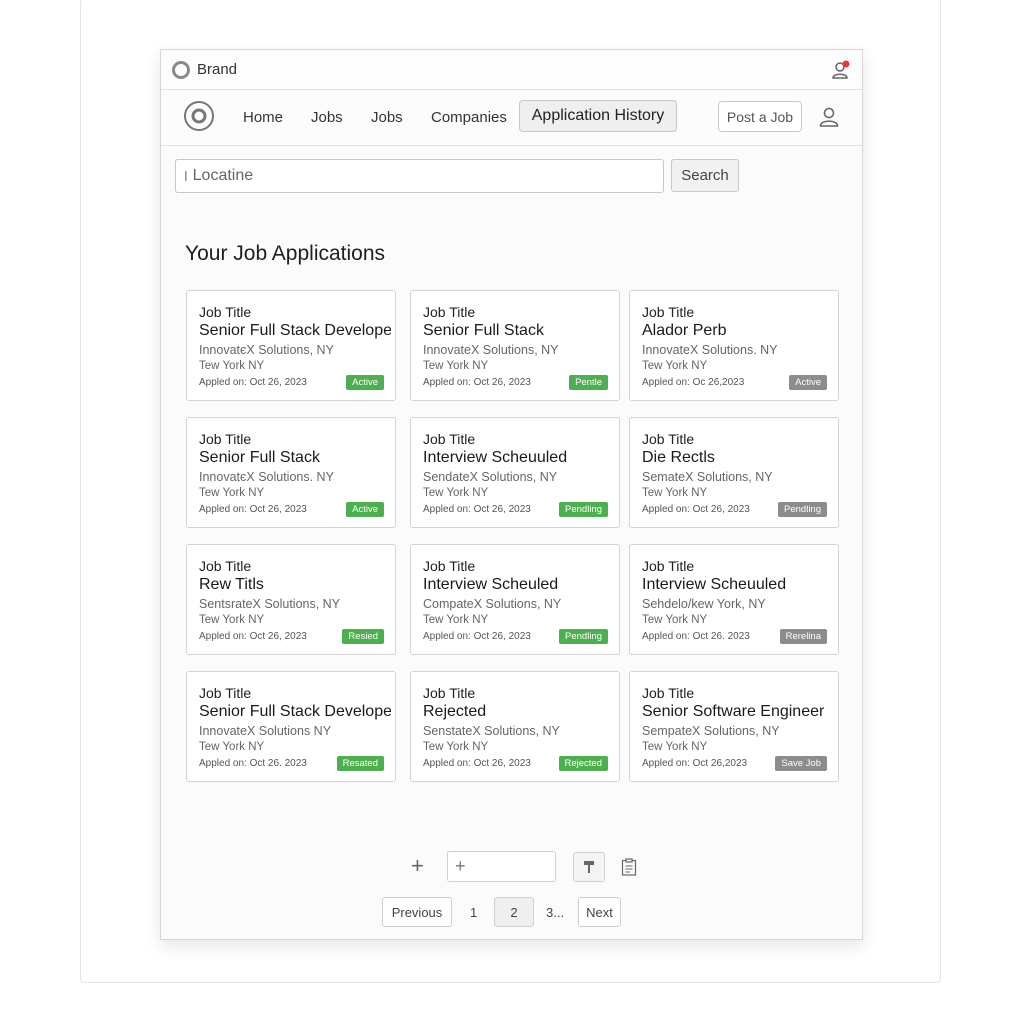 The height and width of the screenshot is (1024, 1024). What do you see at coordinates (803, 636) in the screenshot?
I see `status-badge: Rerelina` at bounding box center [803, 636].